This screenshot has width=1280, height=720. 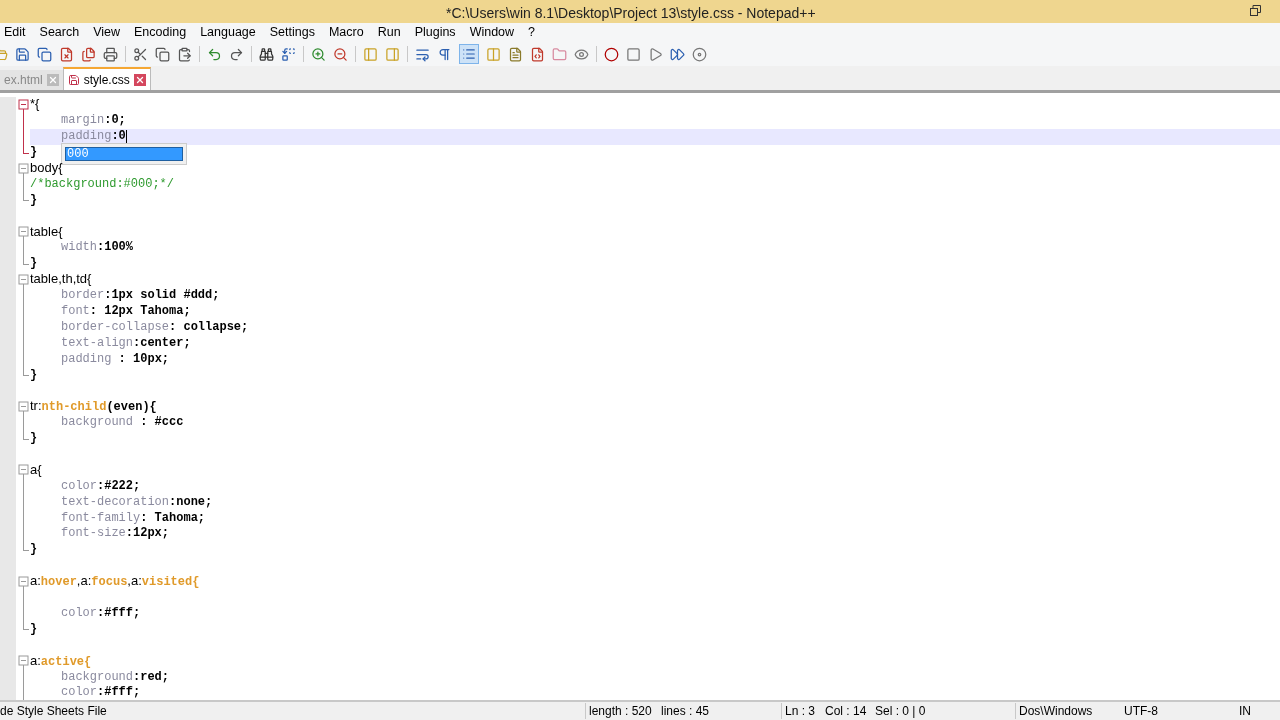 I want to click on indent-guide-button, so click(x=469, y=54).